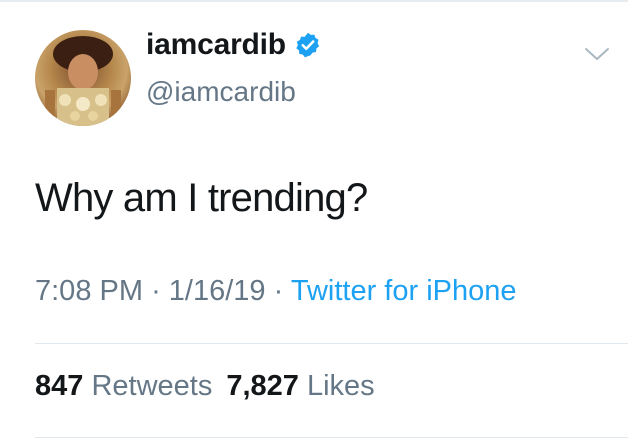 The width and height of the screenshot is (628, 439). I want to click on tweet-stats: 847 Retweets 7,827 Likes, so click(205, 386).